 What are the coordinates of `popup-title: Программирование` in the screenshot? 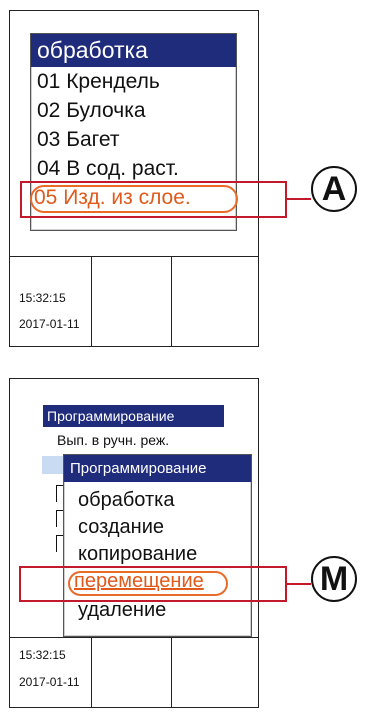 It's located at (157, 468).